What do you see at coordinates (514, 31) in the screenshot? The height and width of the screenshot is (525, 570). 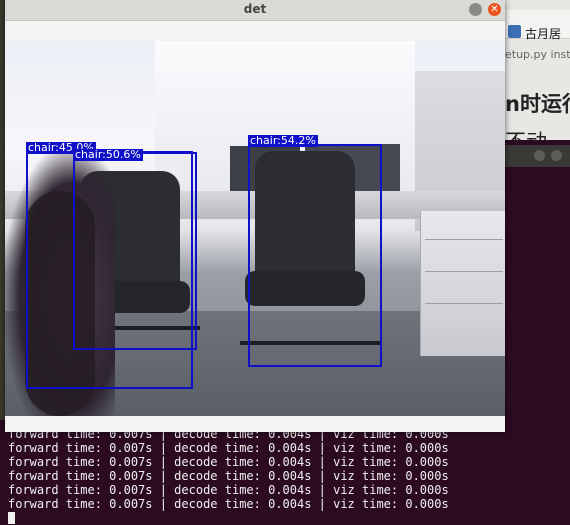 I see `browser-app-icon` at bounding box center [514, 31].